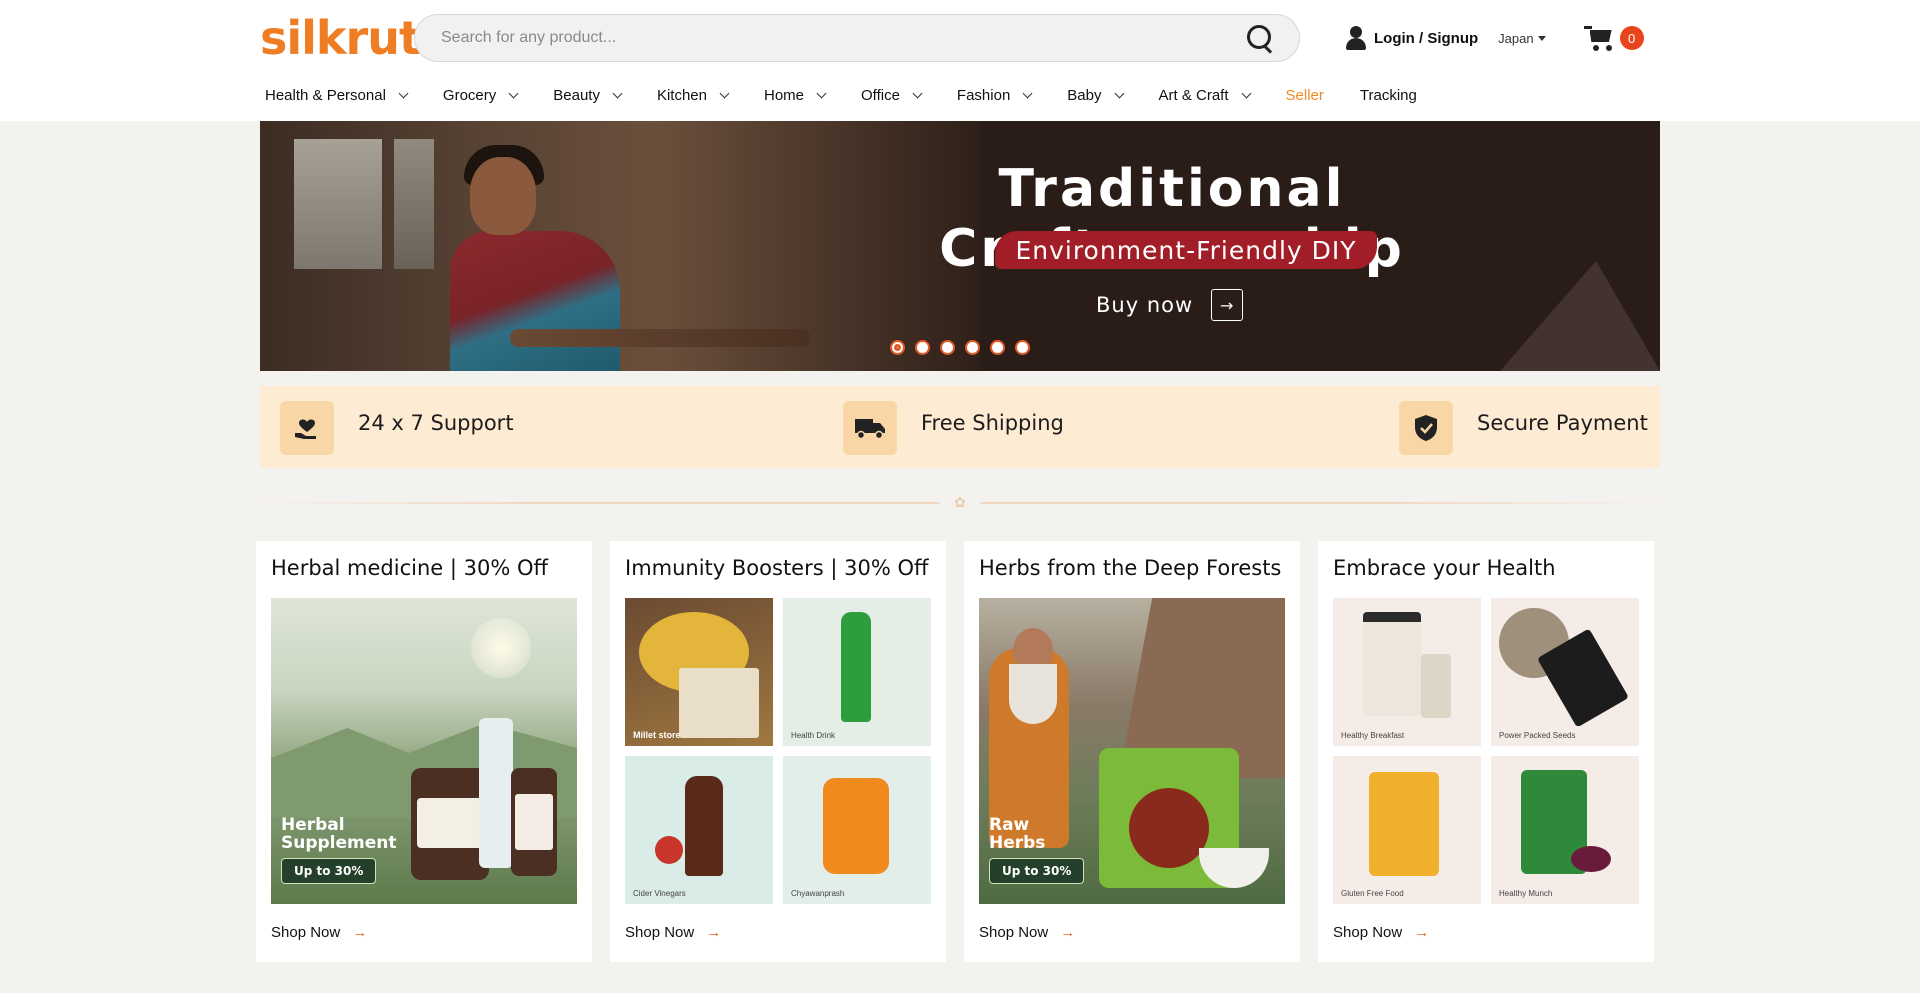  I want to click on nav-label: Baby, so click(1084, 95).